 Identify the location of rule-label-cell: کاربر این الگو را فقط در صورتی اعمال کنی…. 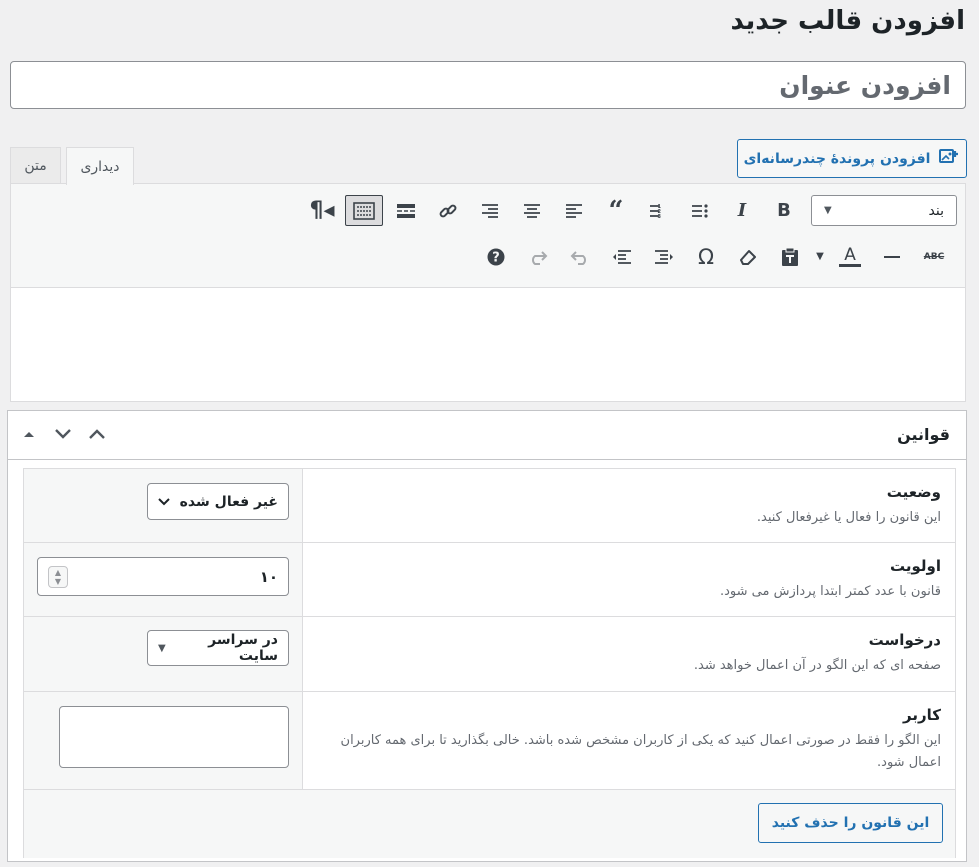
(629, 740).